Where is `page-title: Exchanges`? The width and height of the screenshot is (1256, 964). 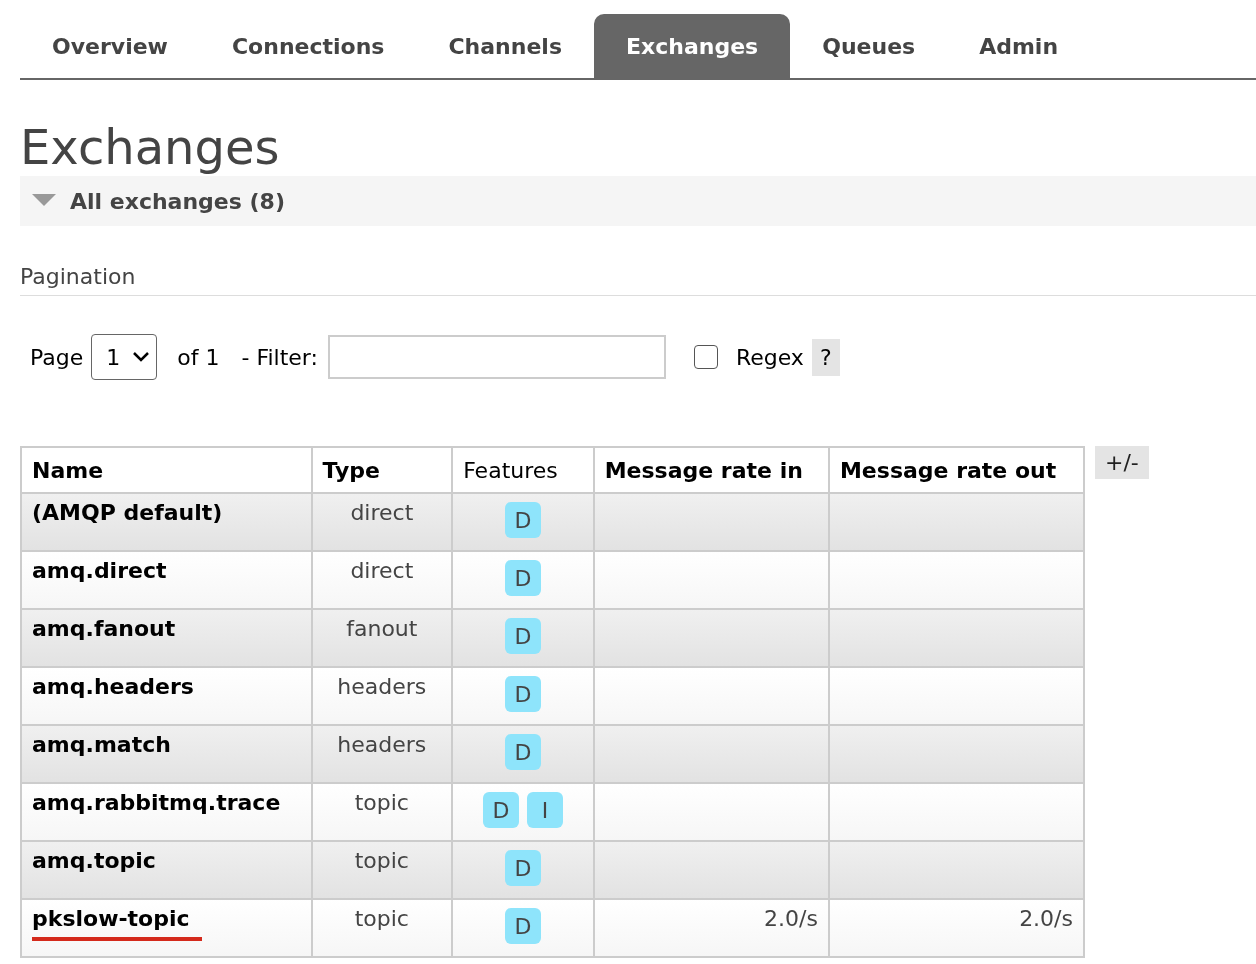 page-title: Exchanges is located at coordinates (150, 147).